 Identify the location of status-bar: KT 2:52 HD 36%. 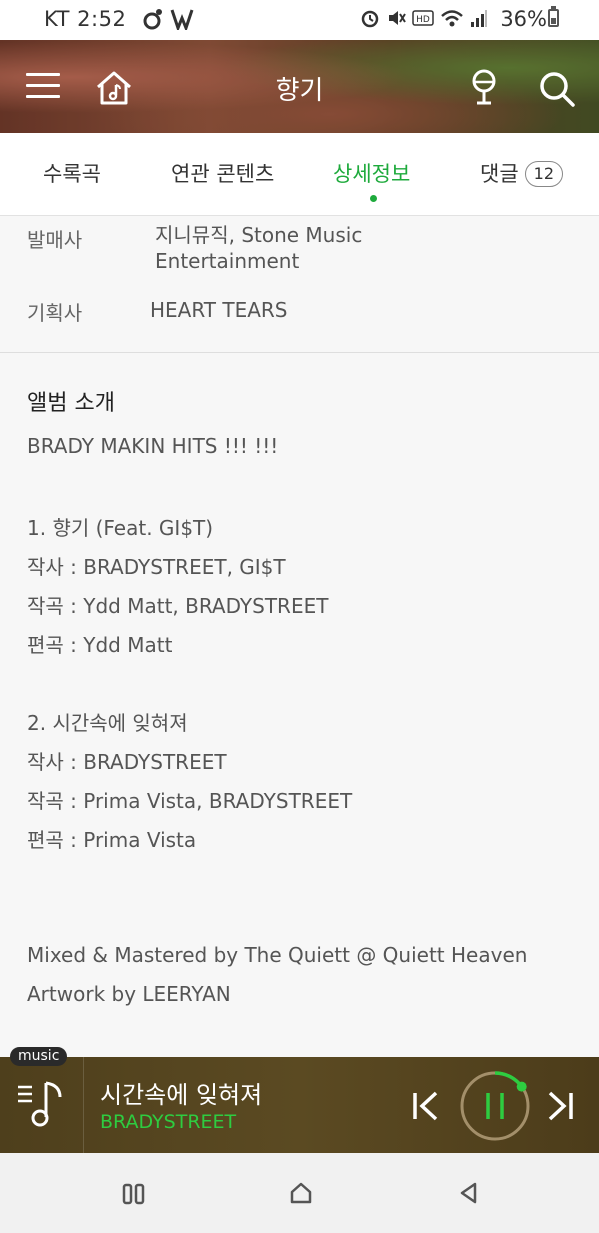
(299, 20).